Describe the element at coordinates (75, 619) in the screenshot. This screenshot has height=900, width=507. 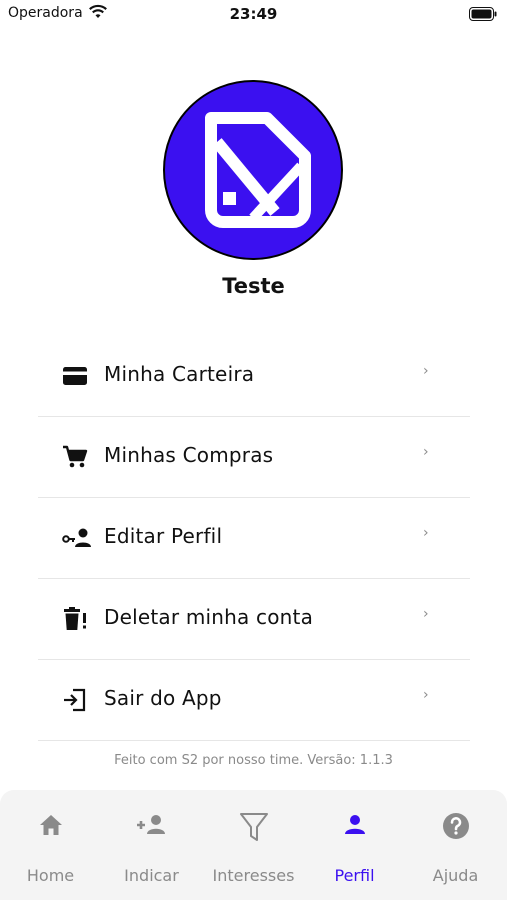
I see `trash-alert-icon` at that location.